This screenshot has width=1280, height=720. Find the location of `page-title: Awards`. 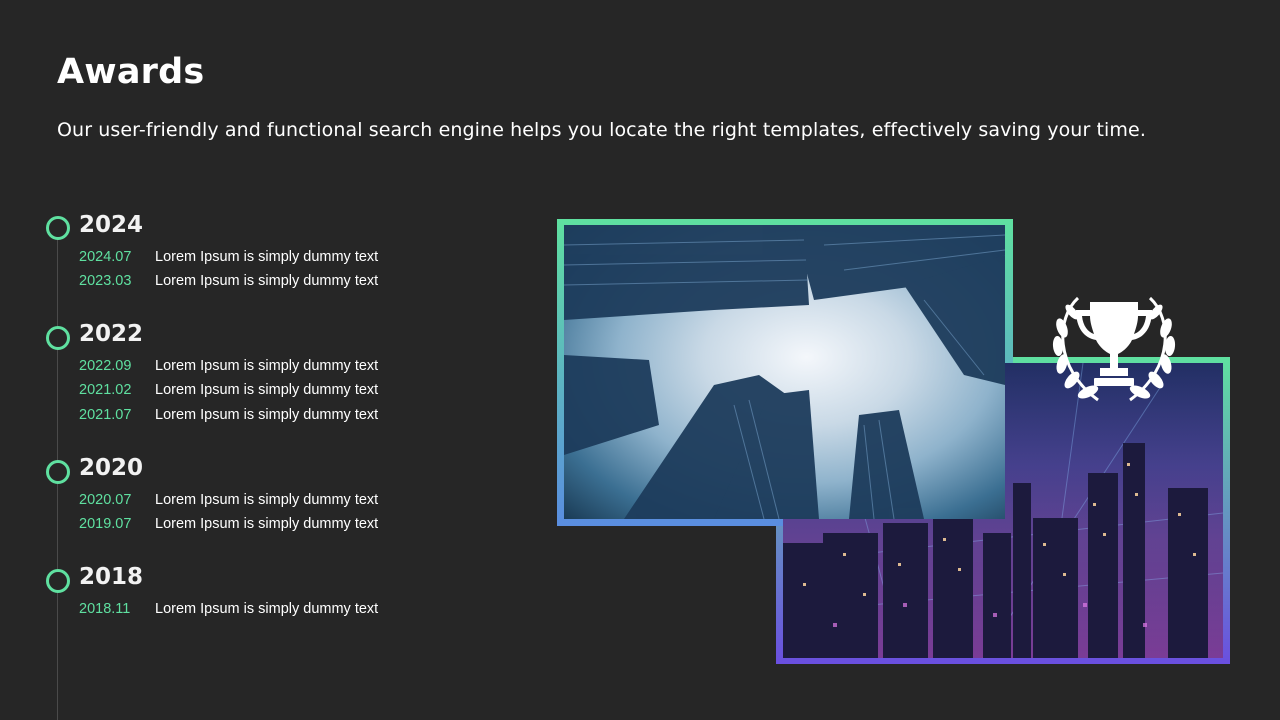

page-title: Awards is located at coordinates (131, 72).